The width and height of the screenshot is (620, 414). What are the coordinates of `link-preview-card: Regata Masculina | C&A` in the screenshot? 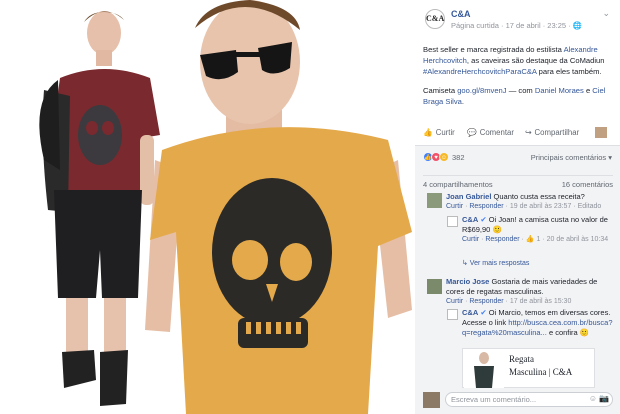 It's located at (528, 368).